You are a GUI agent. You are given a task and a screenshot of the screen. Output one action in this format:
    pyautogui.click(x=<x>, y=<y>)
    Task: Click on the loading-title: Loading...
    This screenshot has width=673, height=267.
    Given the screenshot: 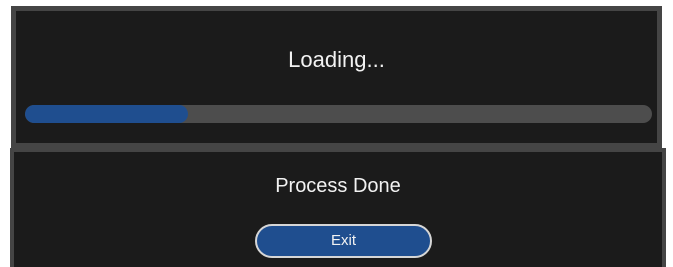 What is the action you would take?
    pyautogui.click(x=336, y=59)
    